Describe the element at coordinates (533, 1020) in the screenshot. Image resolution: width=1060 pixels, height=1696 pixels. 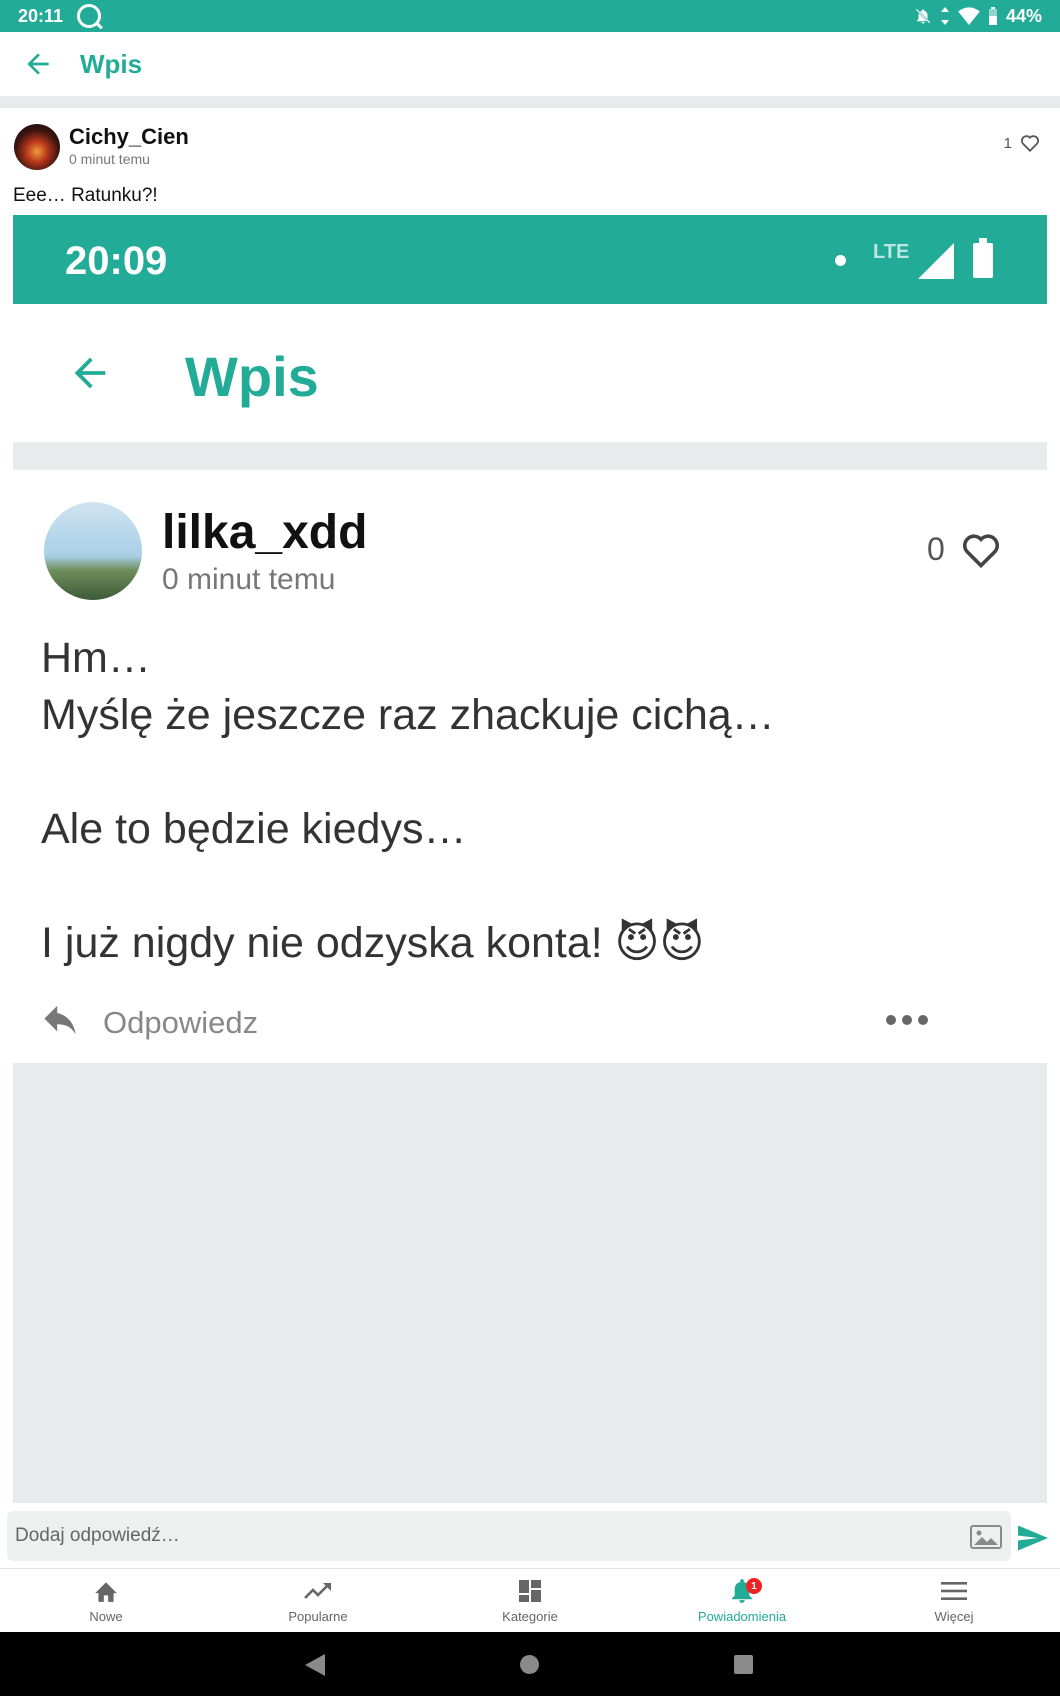
I see `image-post-actions: Odpowiedz` at that location.